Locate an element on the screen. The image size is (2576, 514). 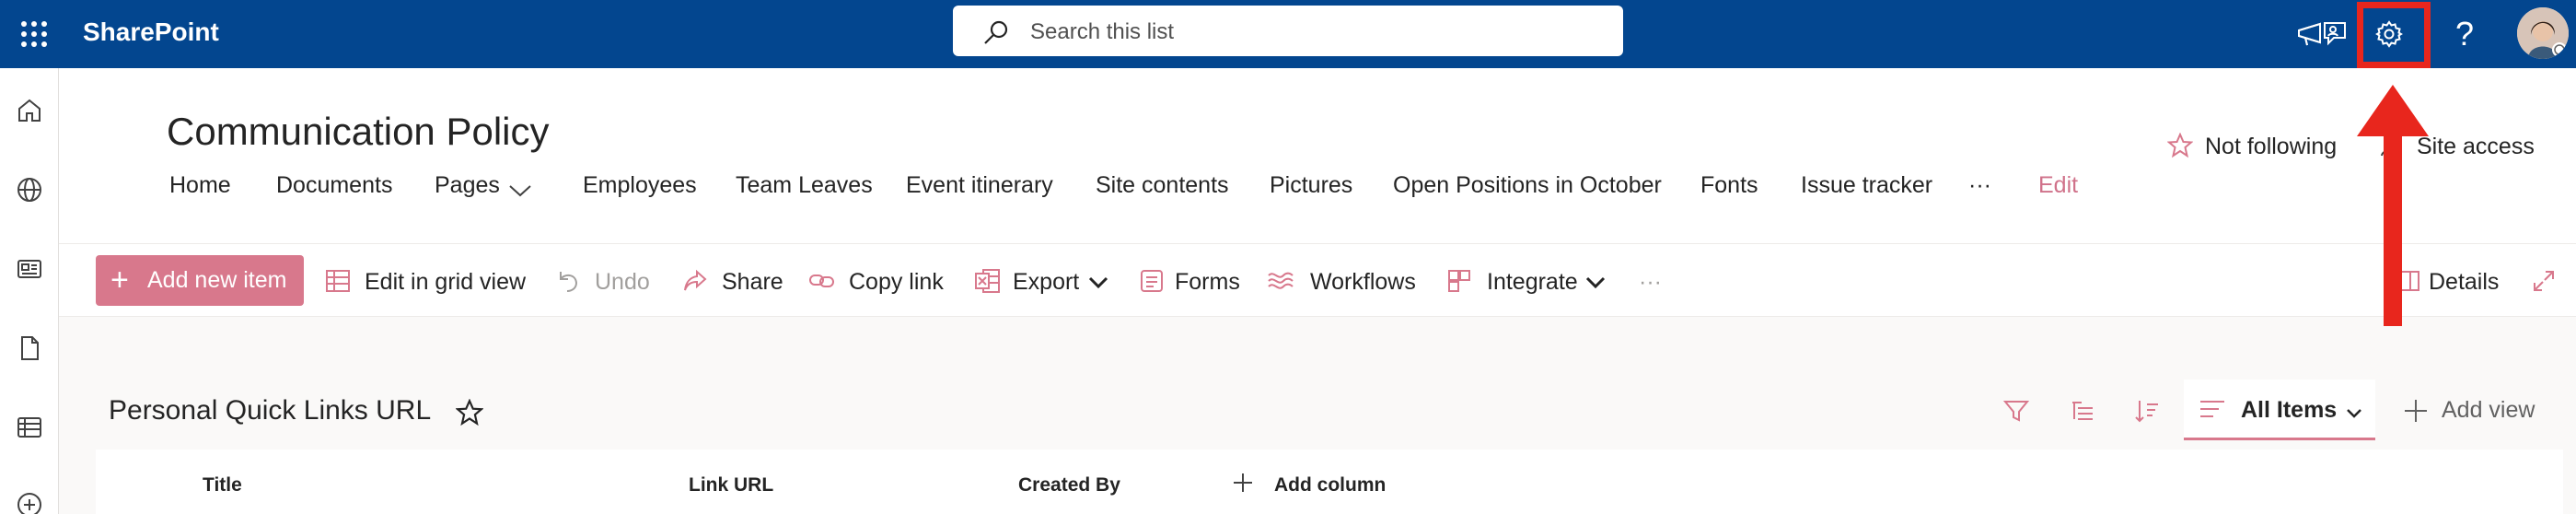
suite-bar: SharePoint Search this list is located at coordinates (1288, 34).